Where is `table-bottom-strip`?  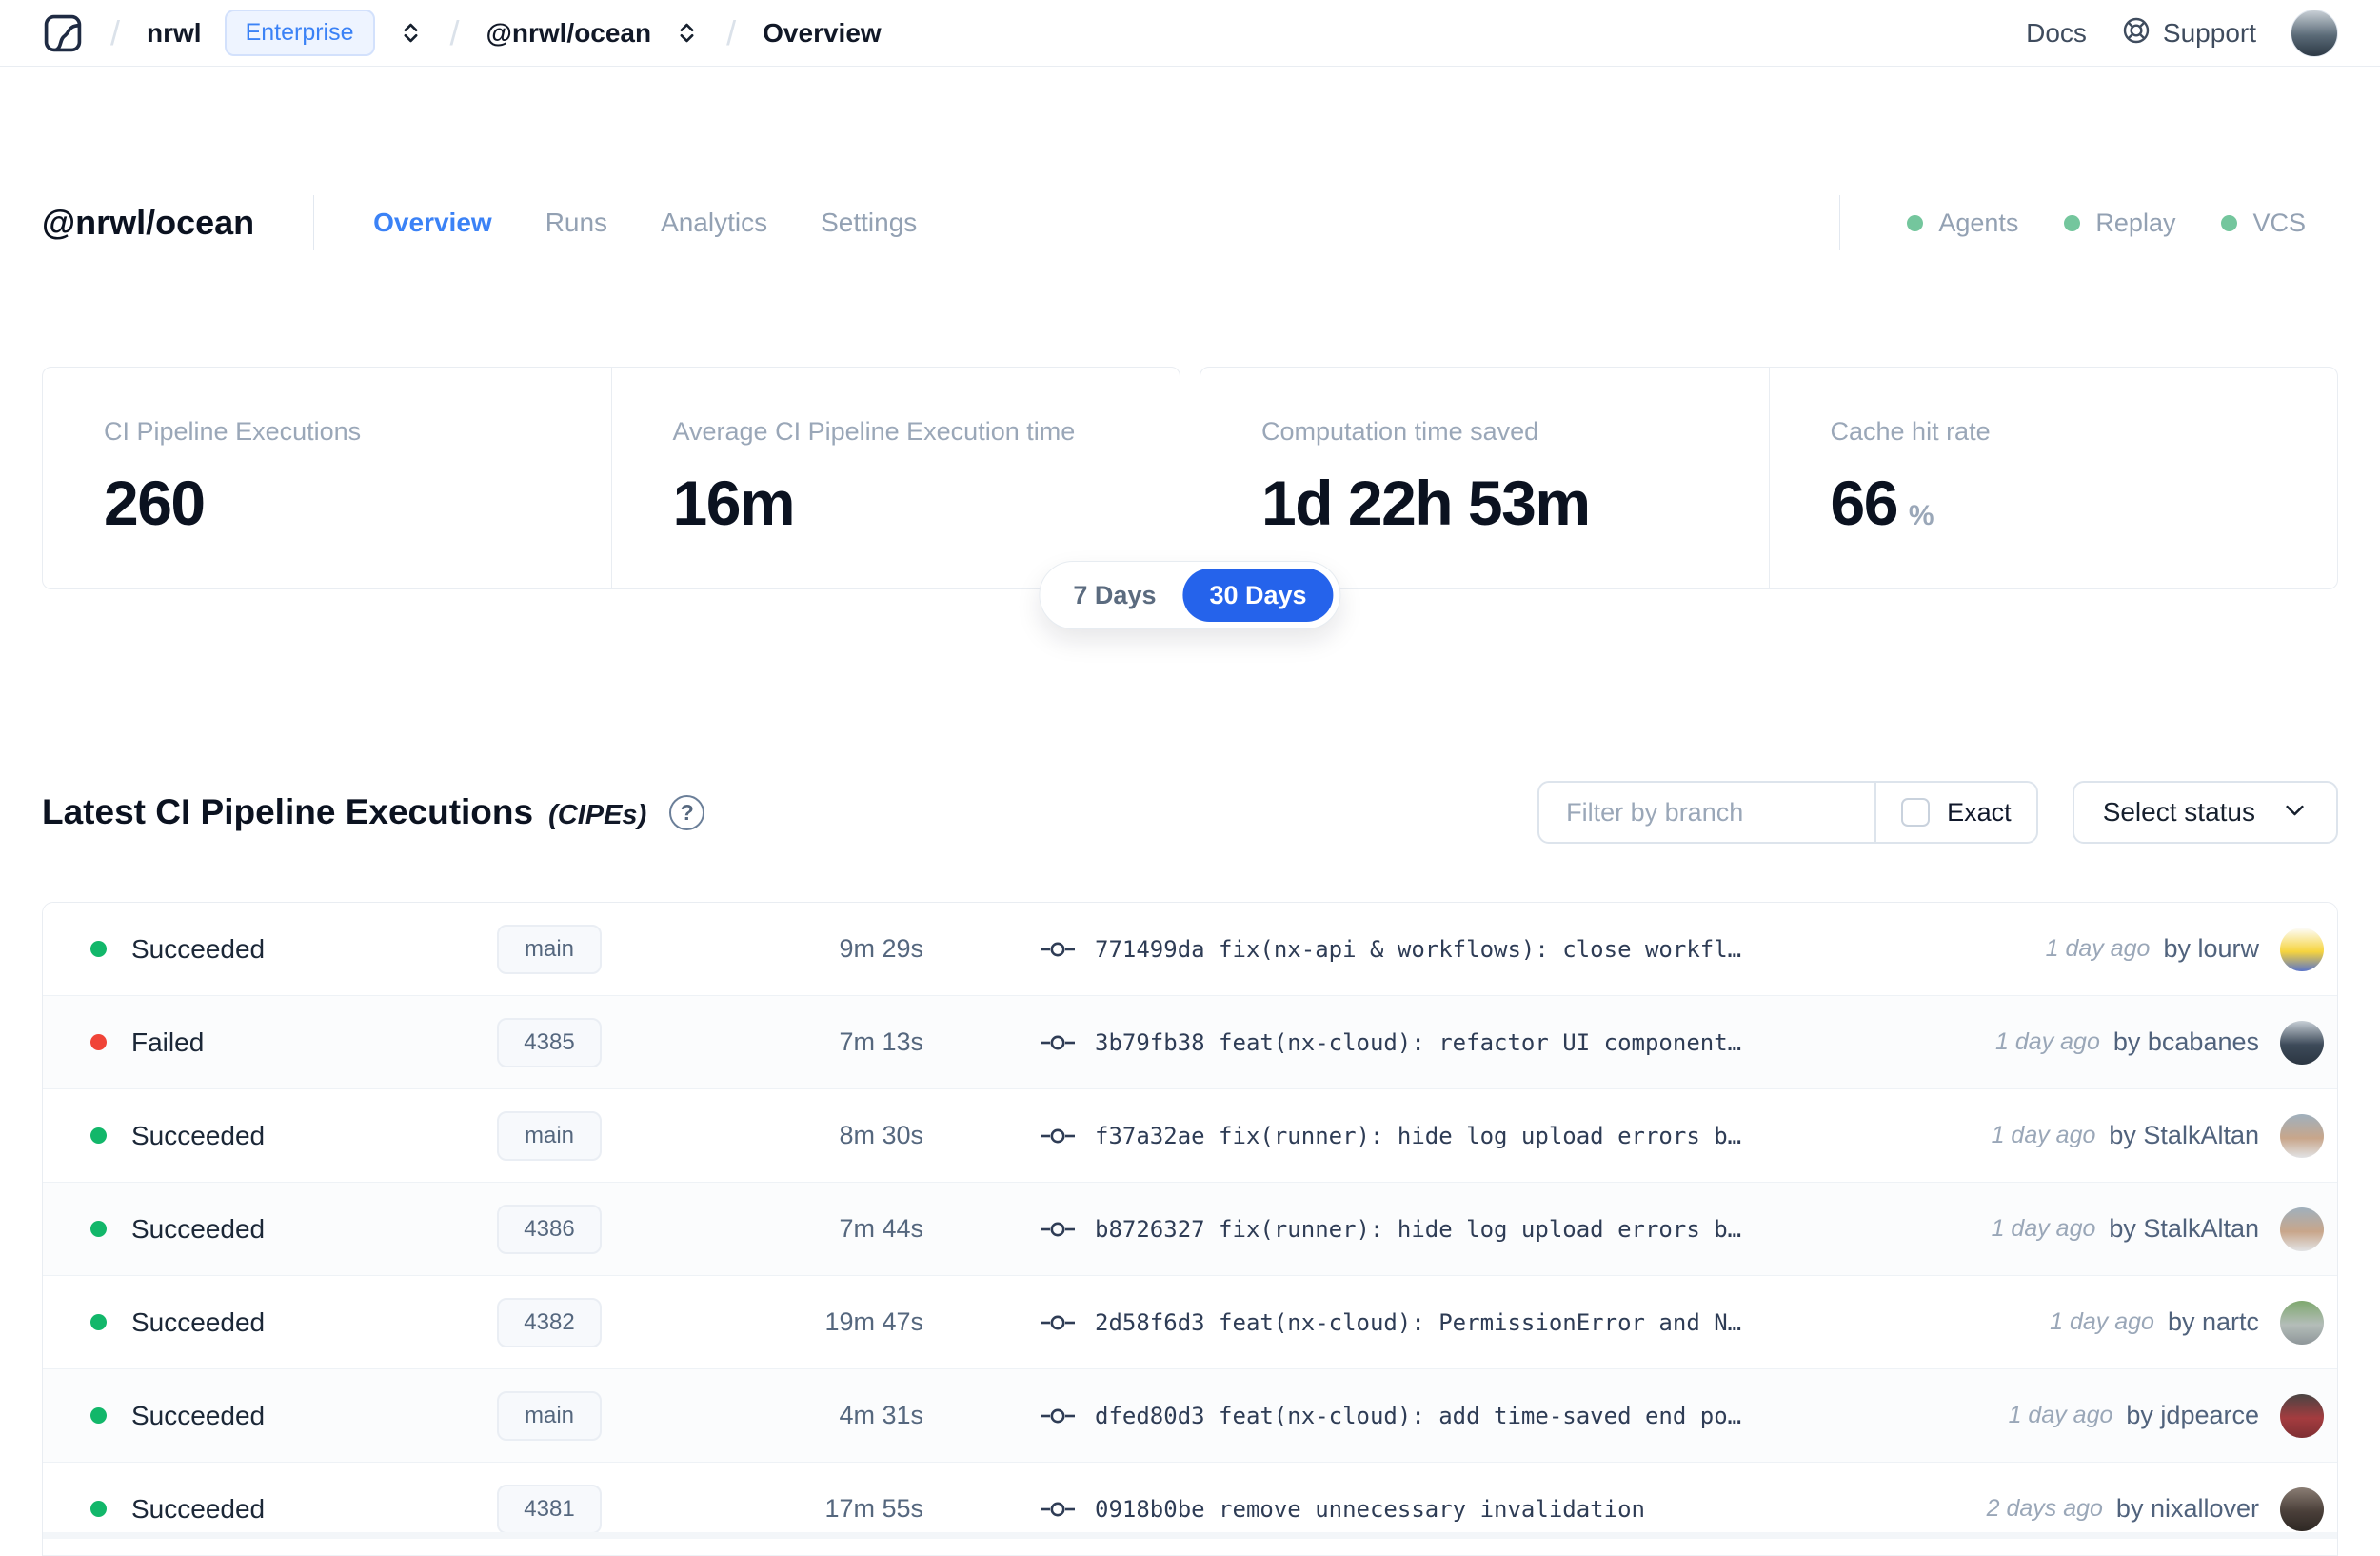 table-bottom-strip is located at coordinates (1190, 1536).